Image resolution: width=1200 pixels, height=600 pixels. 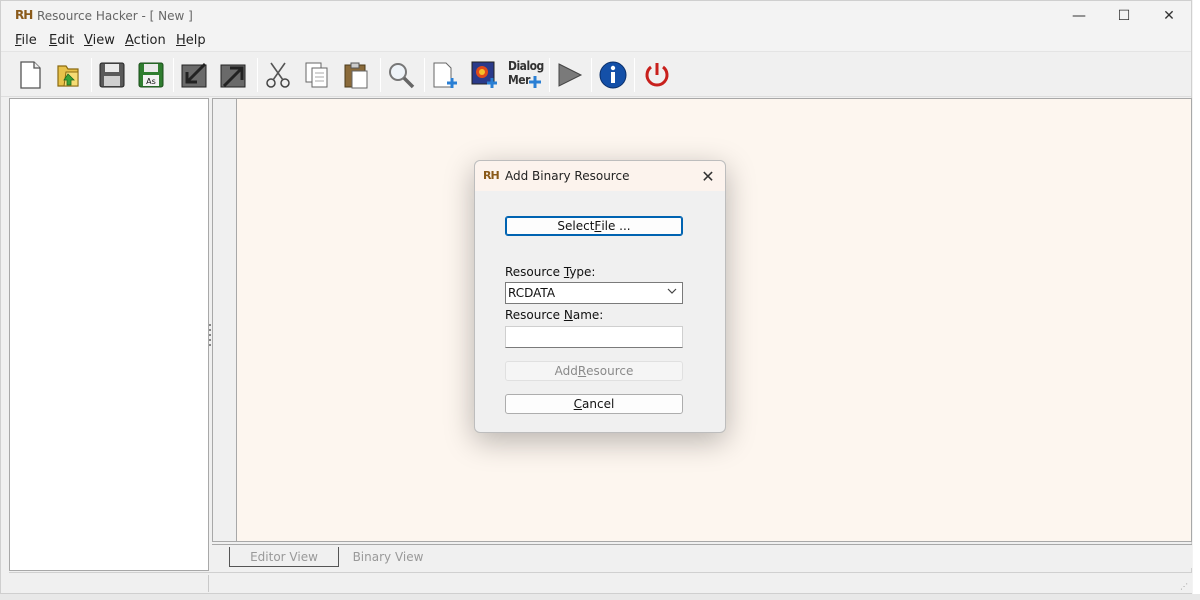 What do you see at coordinates (532, 293) in the screenshot?
I see `resource-type-value: RCDATA` at bounding box center [532, 293].